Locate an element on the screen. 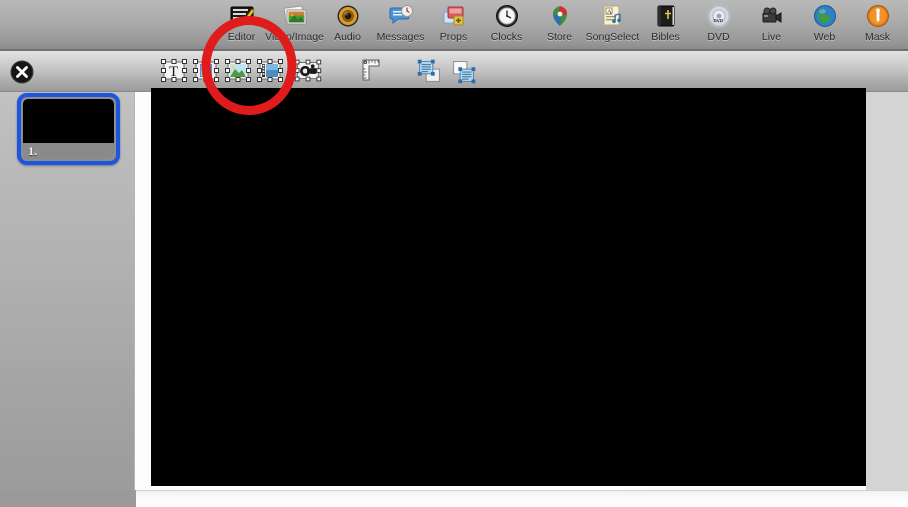 This screenshot has height=507, width=908. editor-toolbar: T is located at coordinates (454, 71).